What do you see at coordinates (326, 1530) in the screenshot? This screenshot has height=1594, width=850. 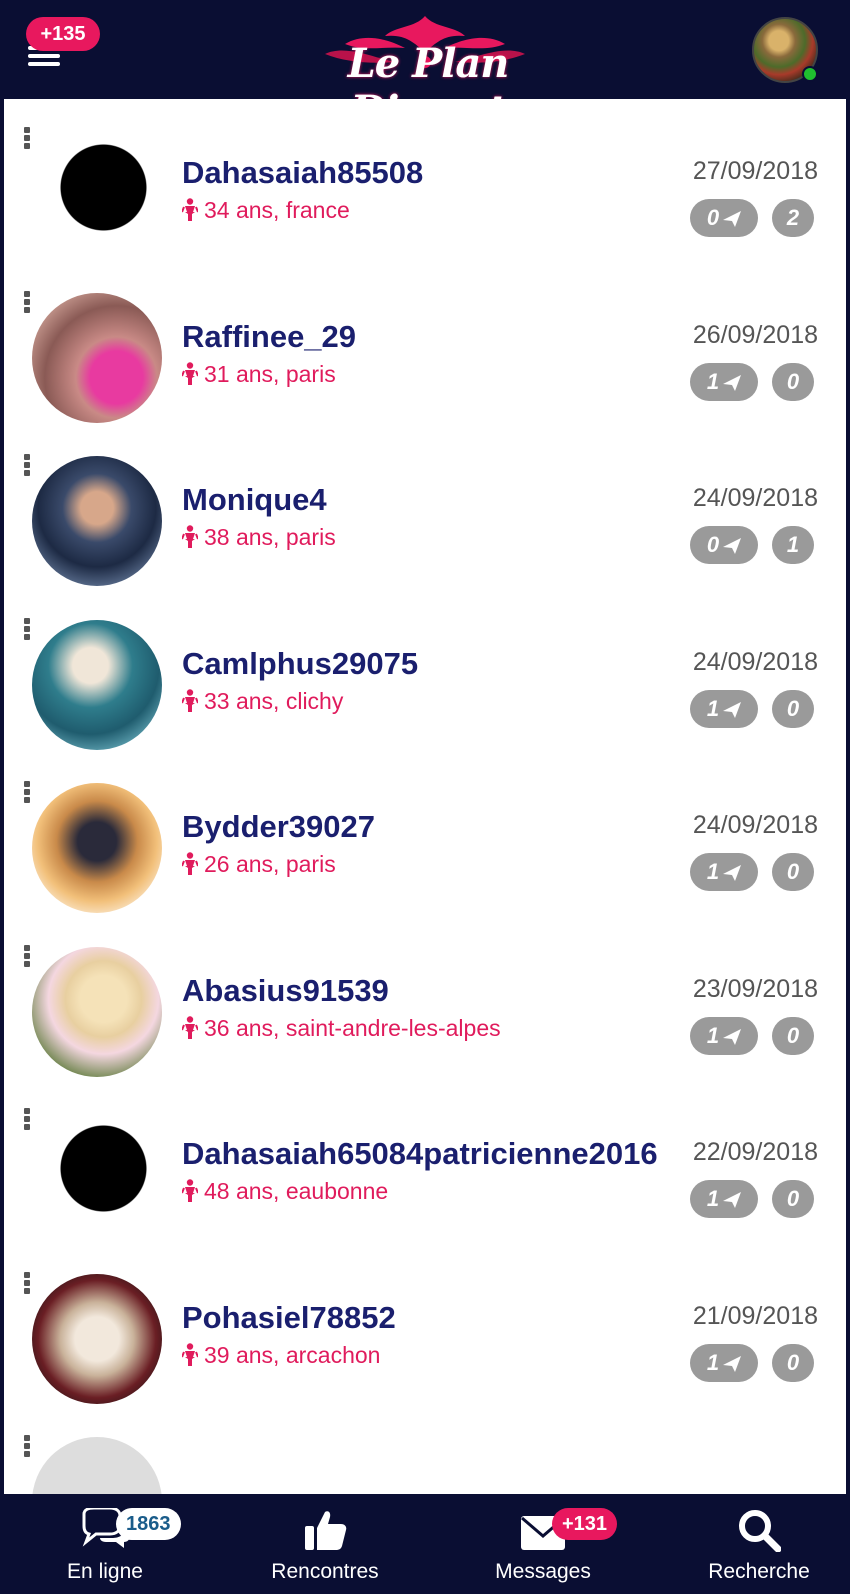 I see `thumbs-up-icon` at bounding box center [326, 1530].